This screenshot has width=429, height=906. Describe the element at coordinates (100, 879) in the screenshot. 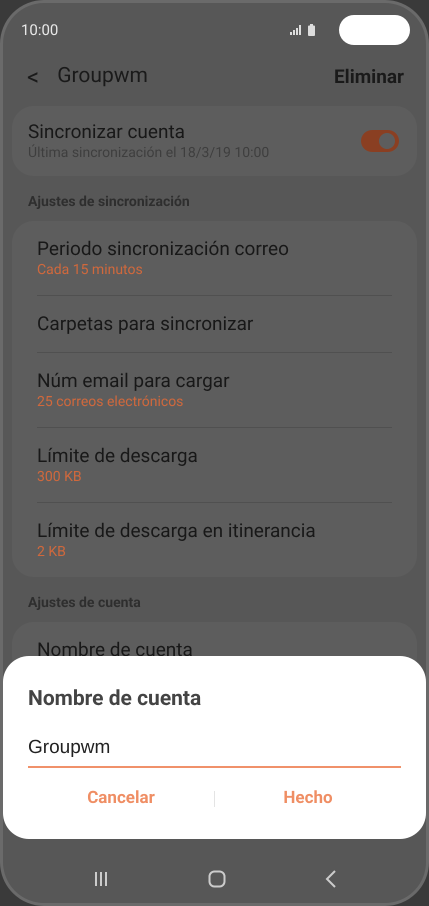

I see `recent-apps-icon` at that location.